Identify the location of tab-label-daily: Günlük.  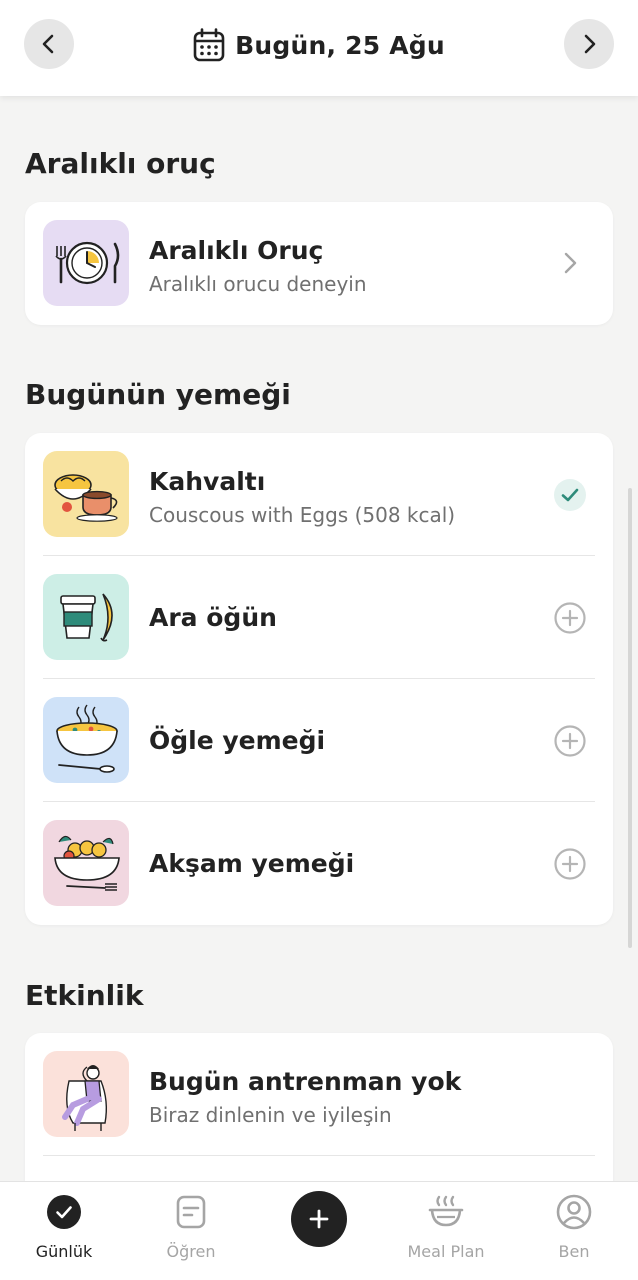
(64, 1251).